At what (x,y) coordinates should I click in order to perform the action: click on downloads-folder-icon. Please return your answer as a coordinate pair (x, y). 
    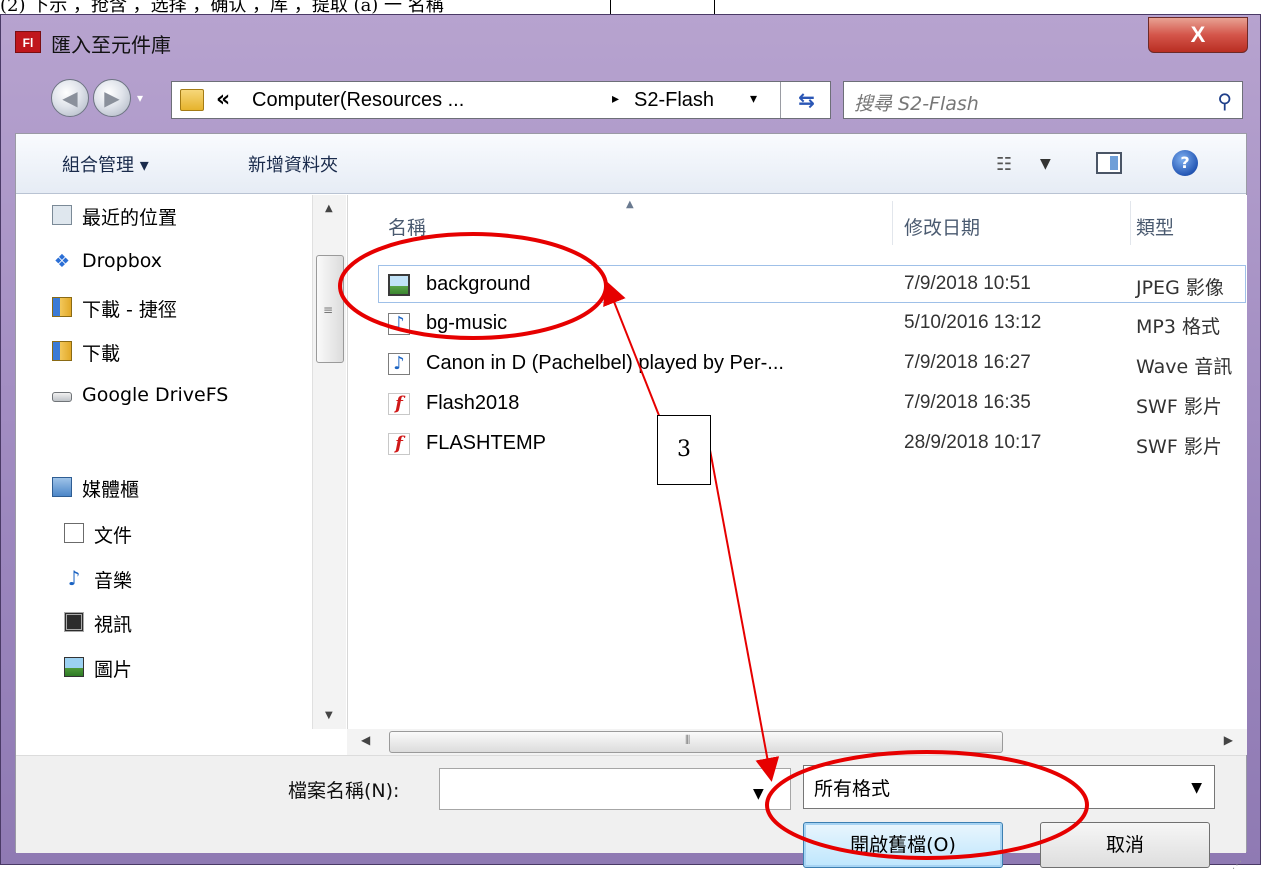
    Looking at the image, I should click on (62, 351).